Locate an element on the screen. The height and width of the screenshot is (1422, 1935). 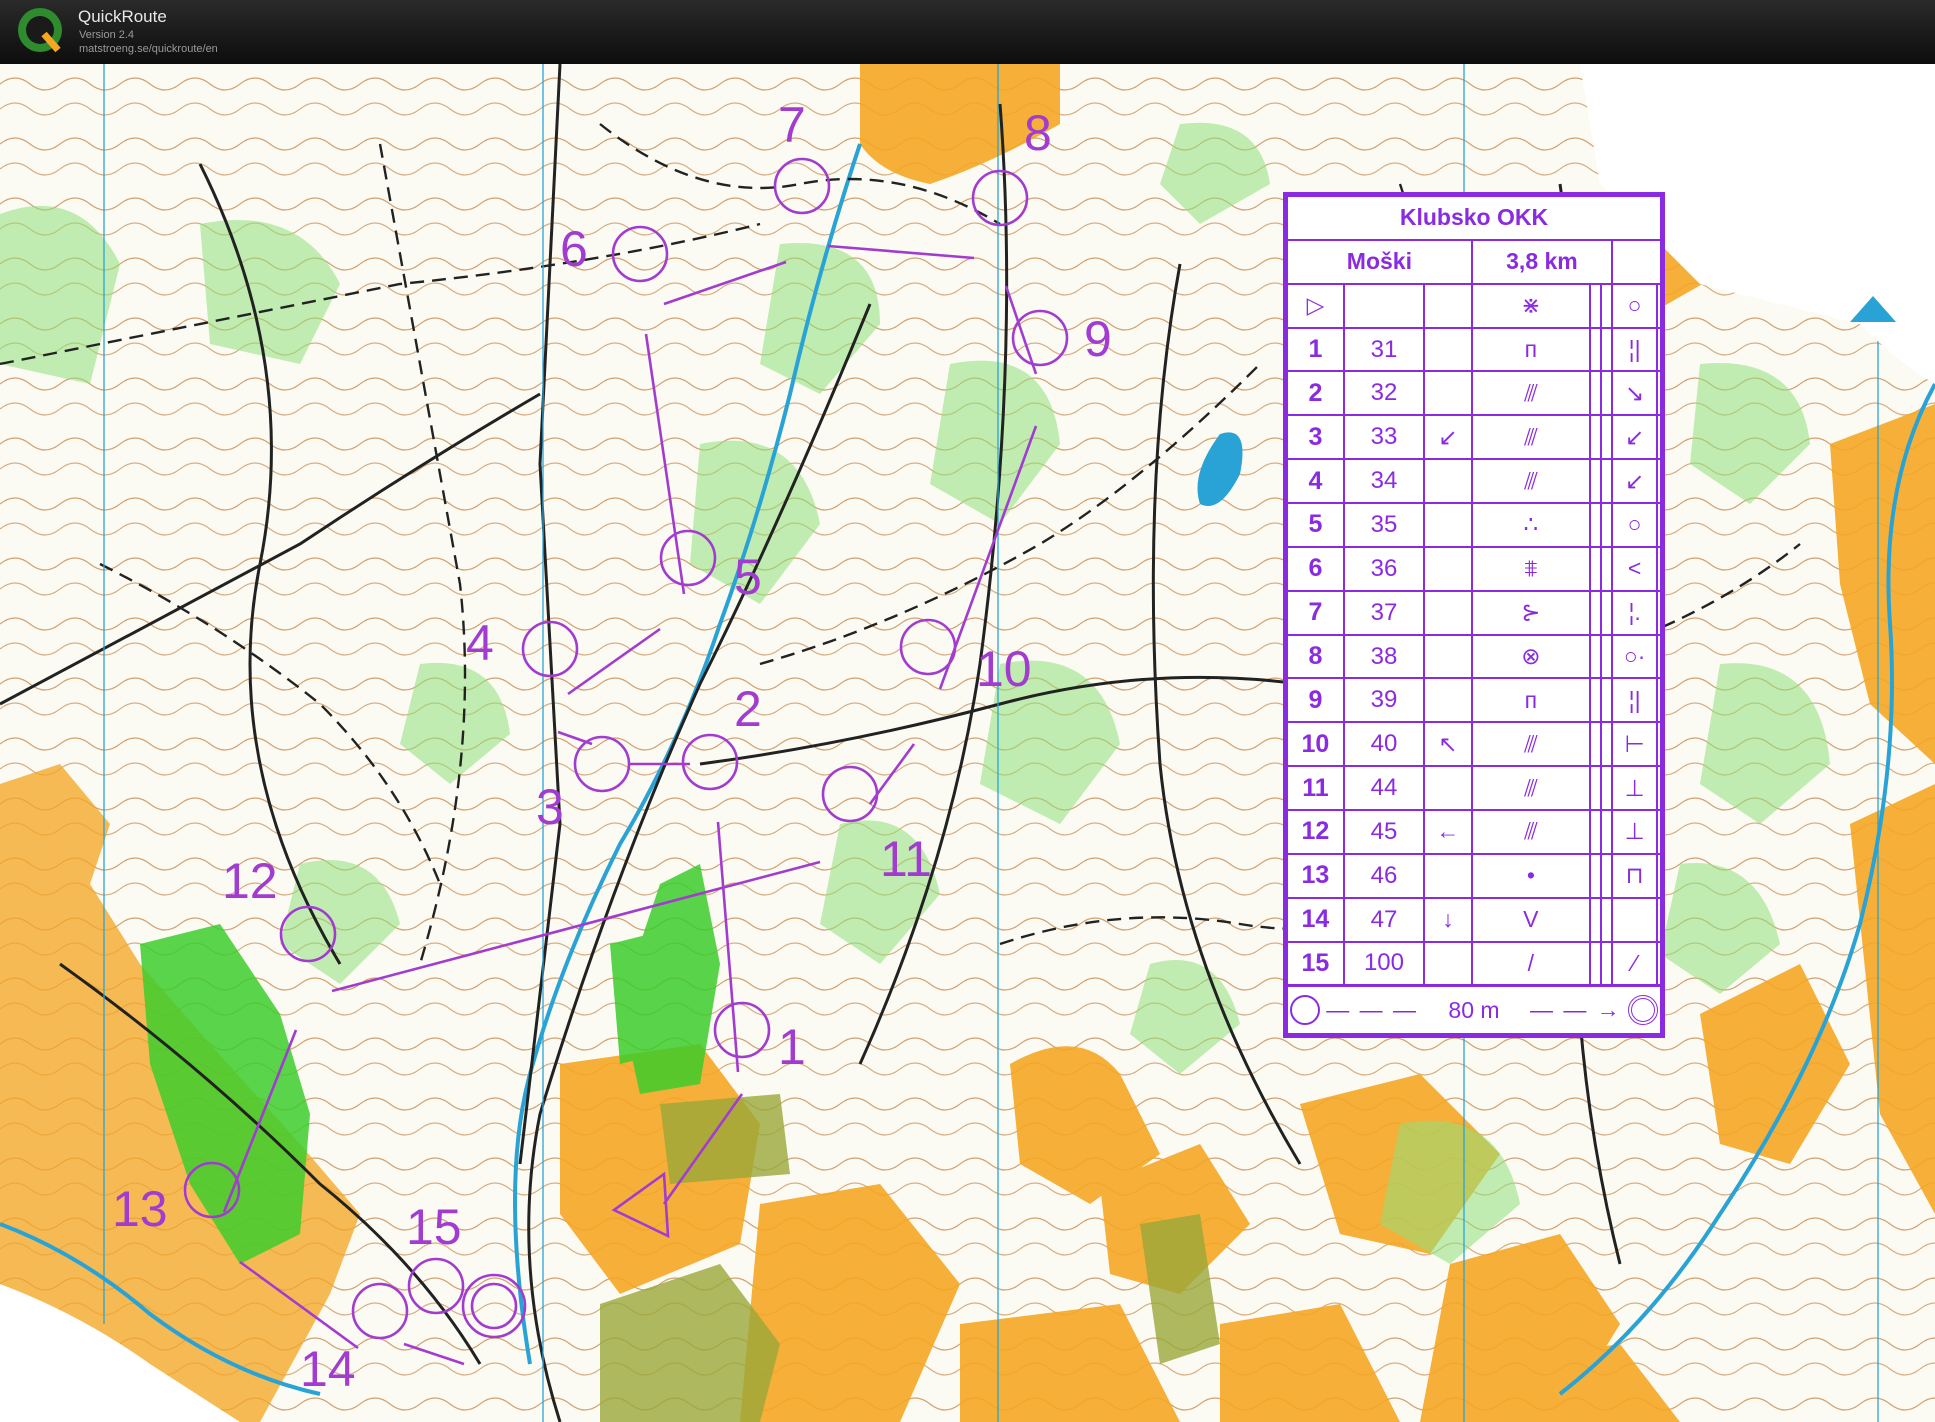
control-number-11: 11 is located at coordinates (906, 859).